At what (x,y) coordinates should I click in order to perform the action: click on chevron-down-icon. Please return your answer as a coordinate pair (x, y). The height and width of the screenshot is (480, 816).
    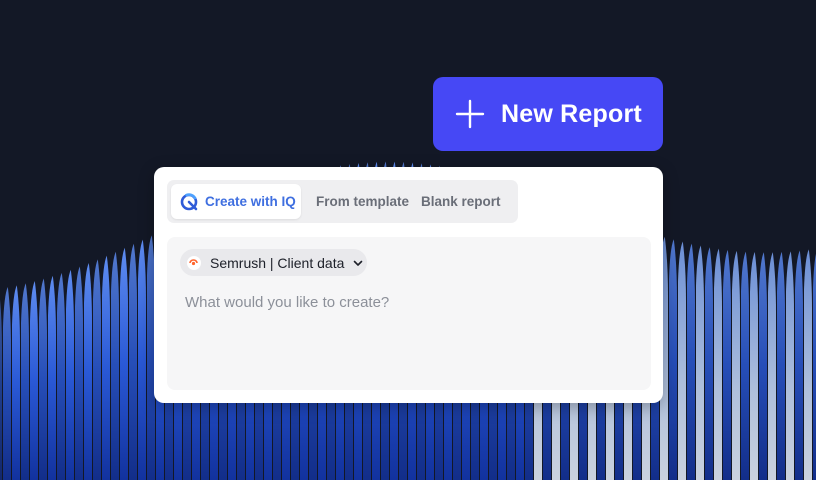
    Looking at the image, I should click on (358, 263).